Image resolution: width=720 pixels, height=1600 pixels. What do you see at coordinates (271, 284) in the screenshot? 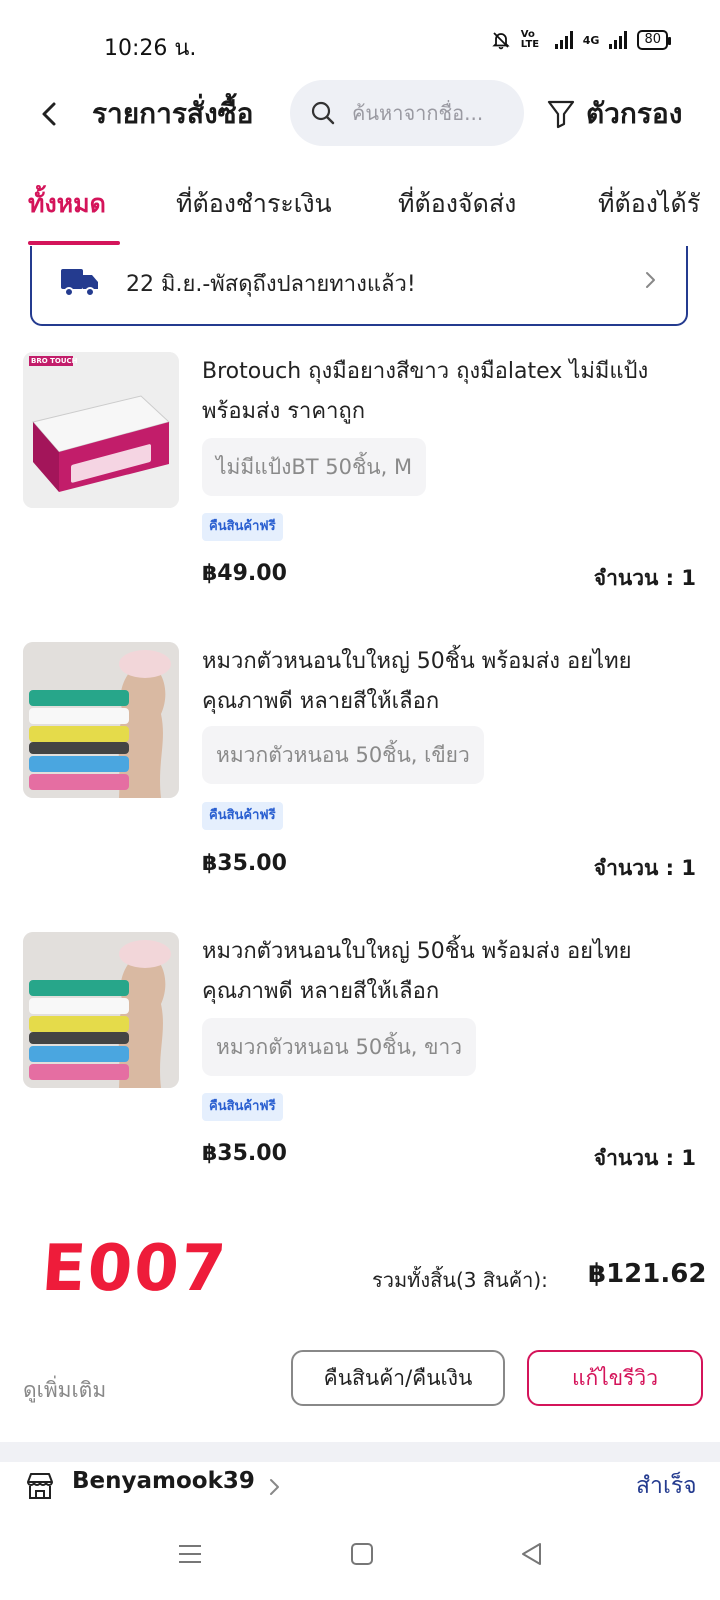
I see `delivery-status-text: 22 มิ.ย.-พัสดุถึงปลายทางแล้ว!` at bounding box center [271, 284].